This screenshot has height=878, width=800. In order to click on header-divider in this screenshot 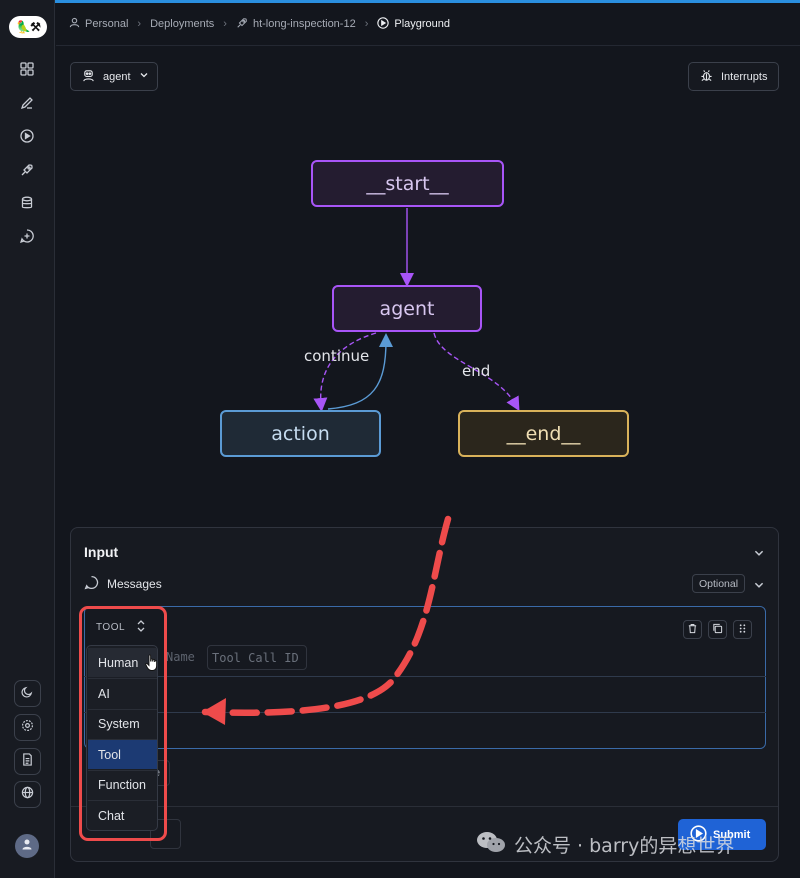, I will do `click(428, 45)`.